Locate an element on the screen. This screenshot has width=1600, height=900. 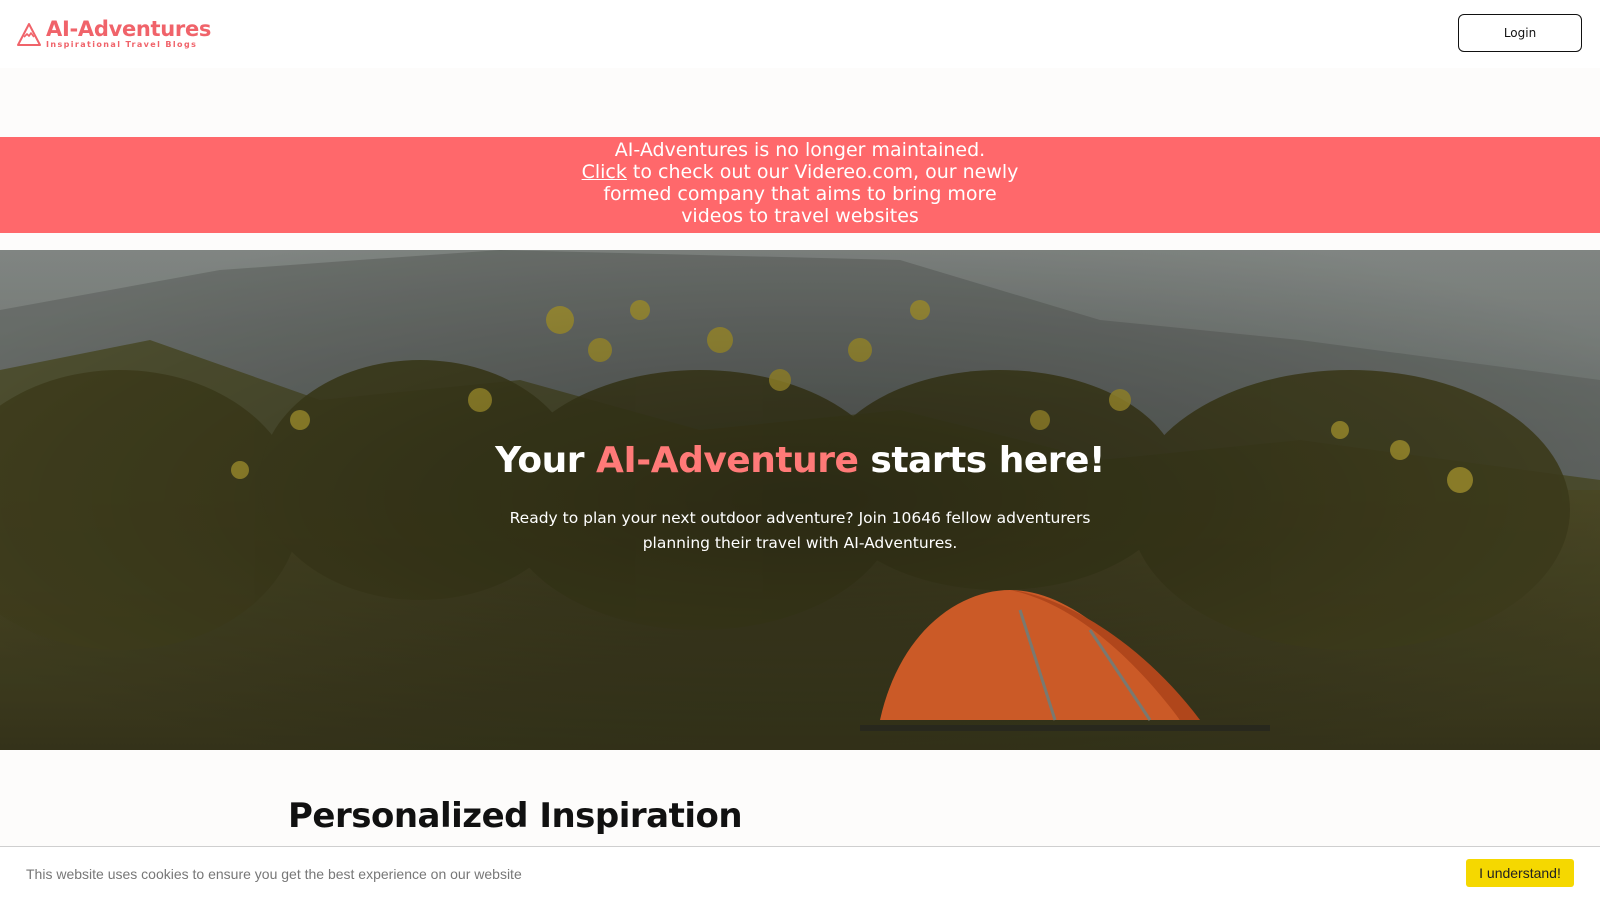
hero-title: Your AI-Adventure starts here! is located at coordinates (800, 460).